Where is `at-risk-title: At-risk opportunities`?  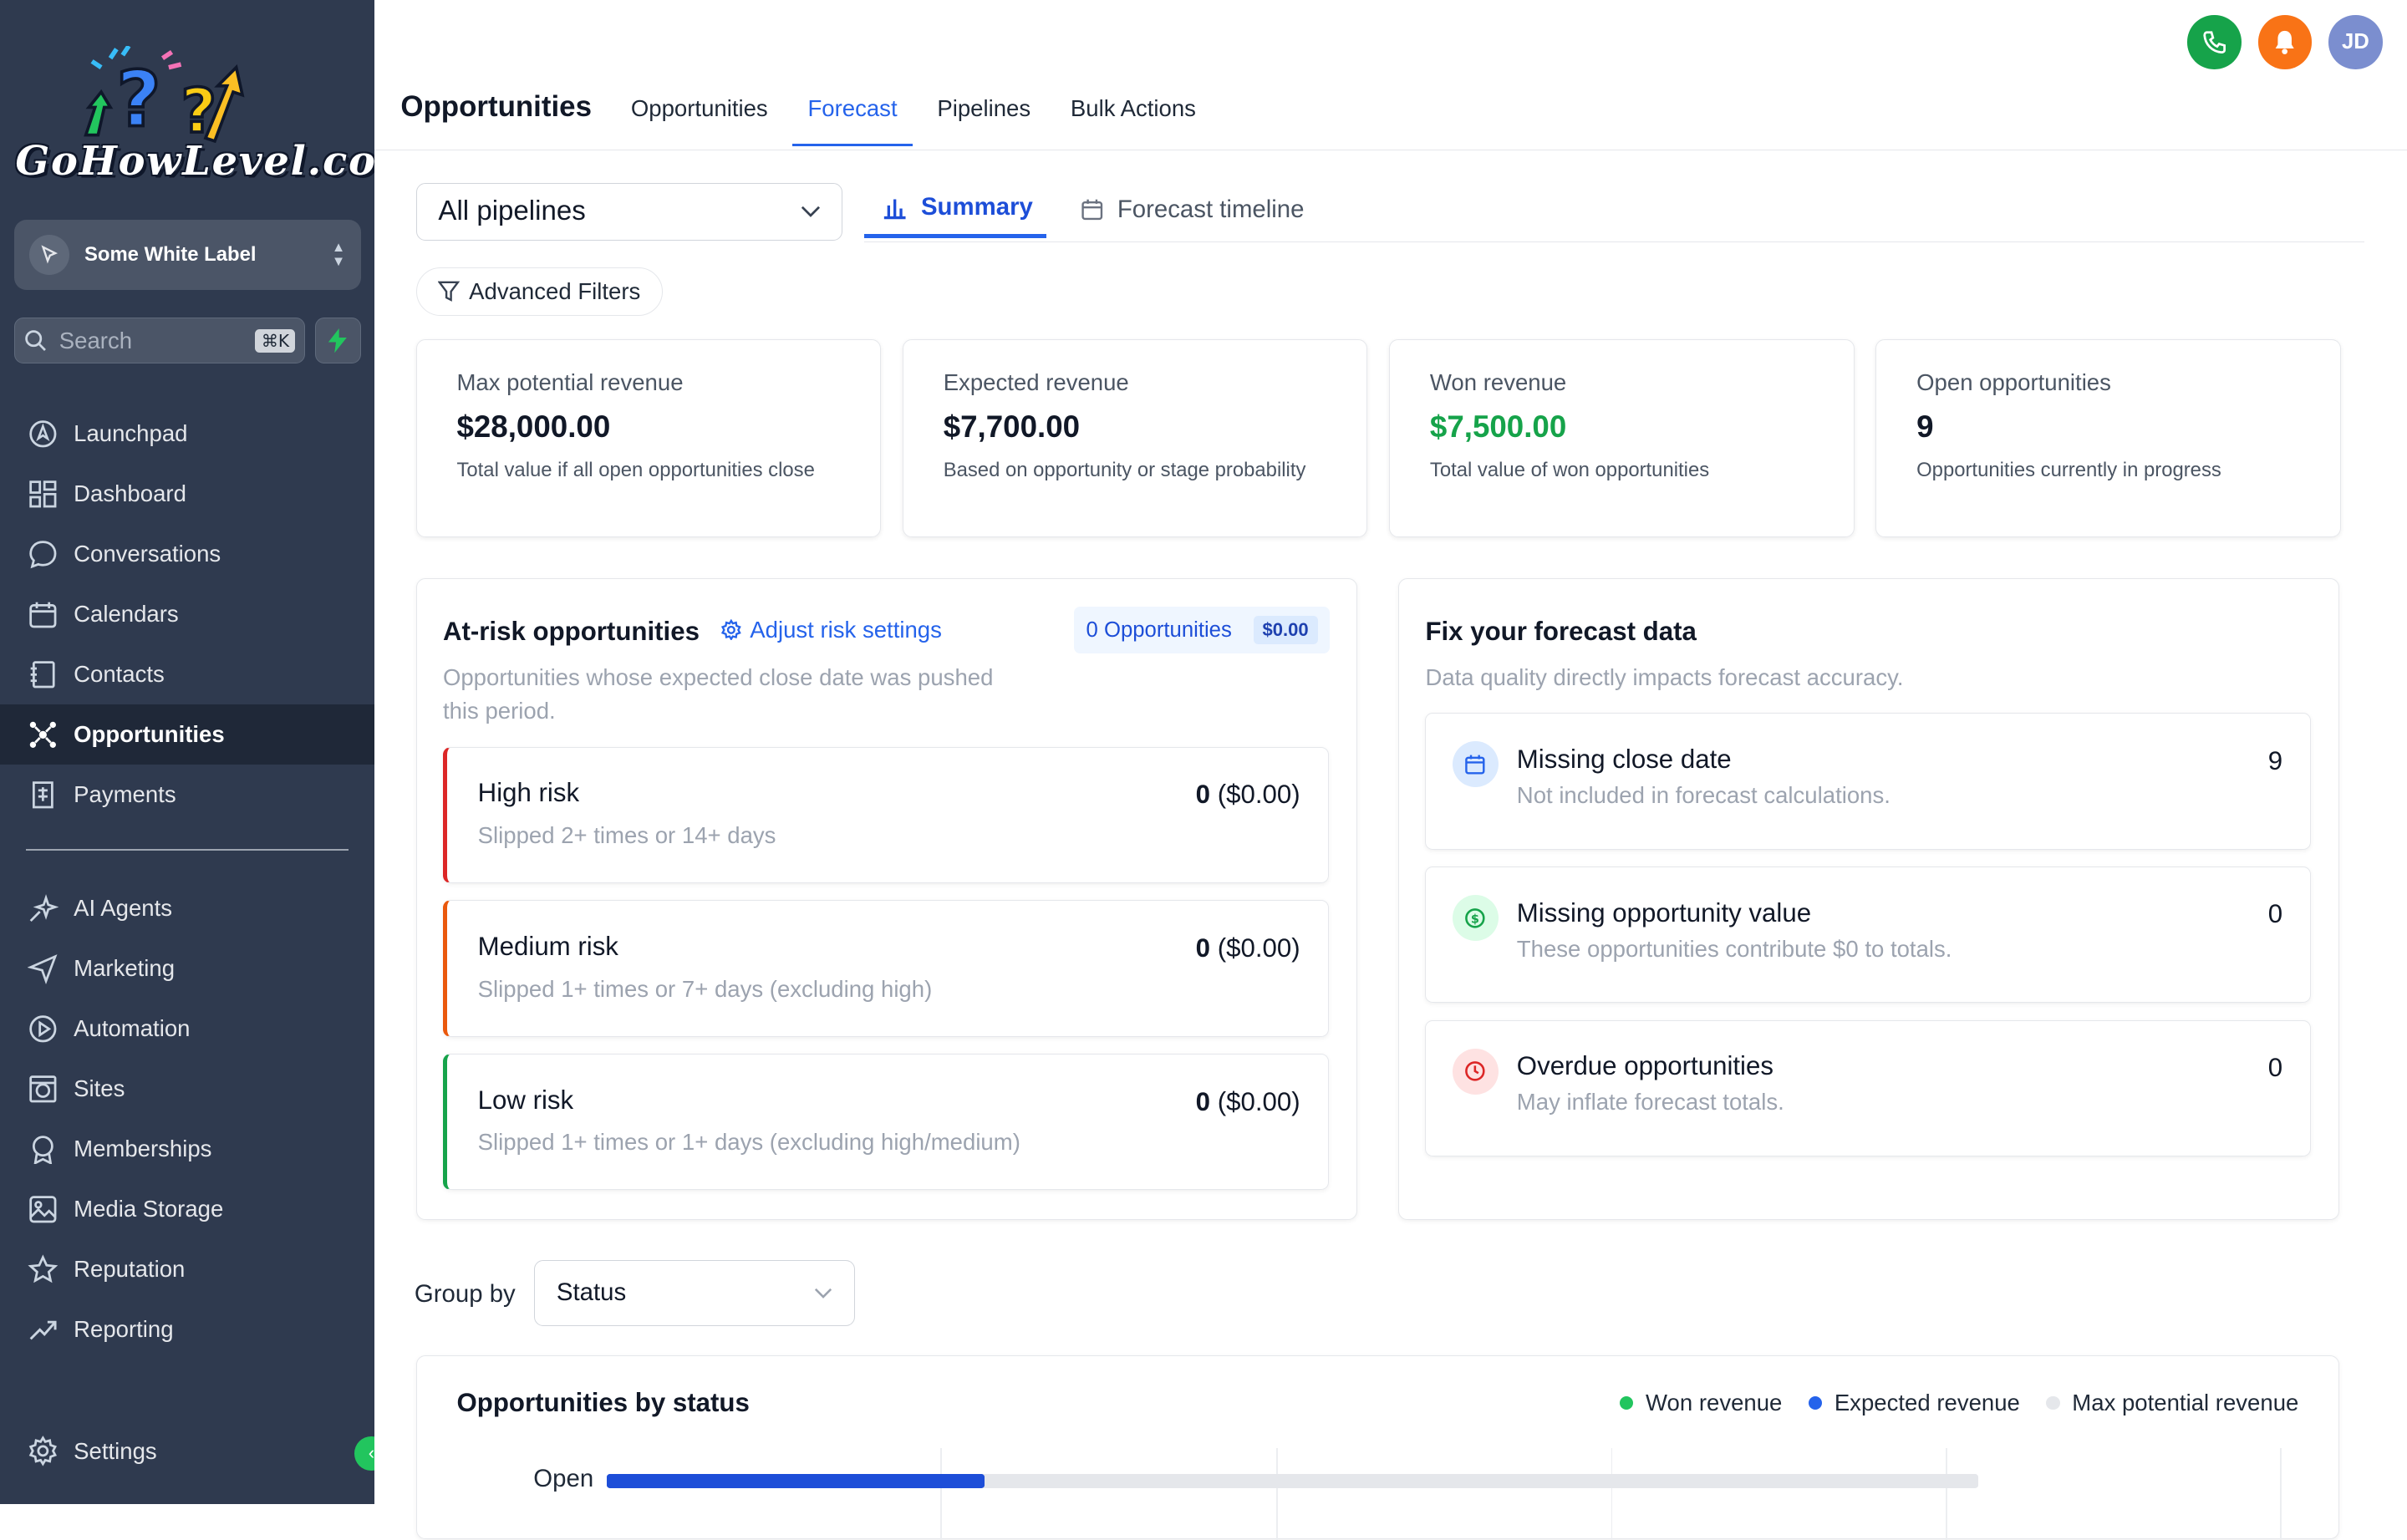 at-risk-title: At-risk opportunities is located at coordinates (571, 631).